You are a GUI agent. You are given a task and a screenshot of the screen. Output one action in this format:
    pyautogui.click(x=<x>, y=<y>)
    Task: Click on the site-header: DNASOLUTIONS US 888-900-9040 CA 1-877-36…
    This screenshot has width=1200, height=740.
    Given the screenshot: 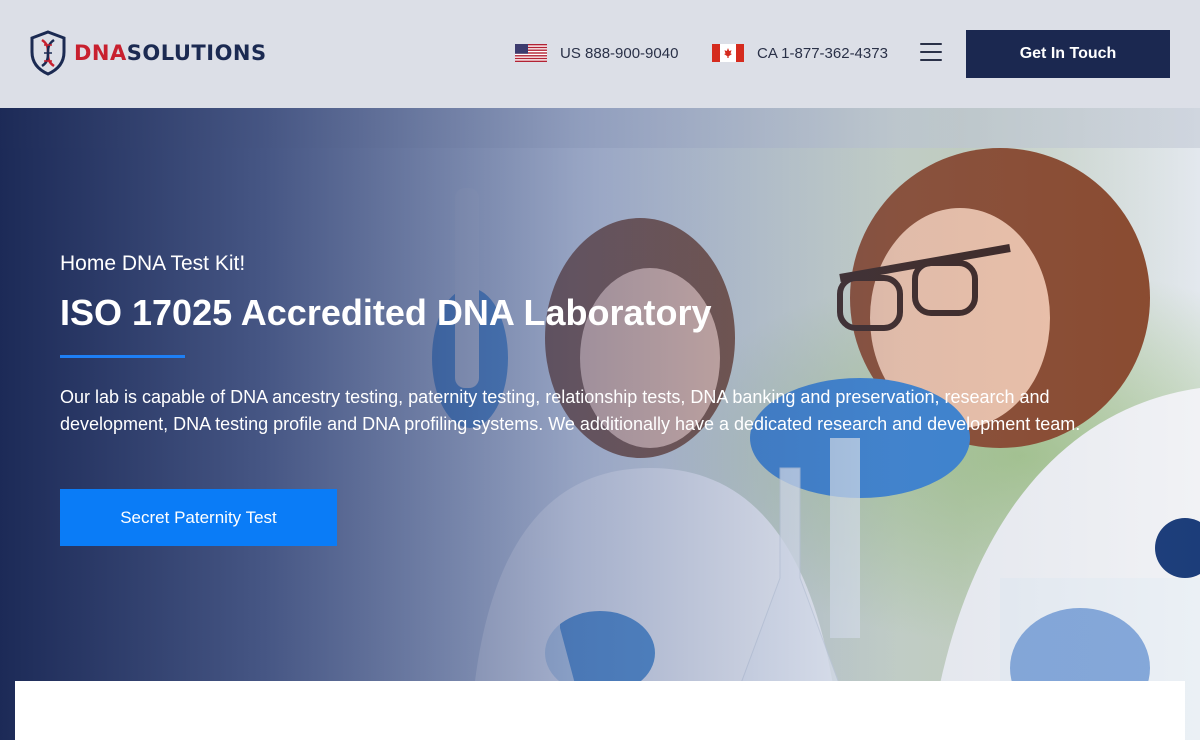 What is the action you would take?
    pyautogui.click(x=600, y=54)
    